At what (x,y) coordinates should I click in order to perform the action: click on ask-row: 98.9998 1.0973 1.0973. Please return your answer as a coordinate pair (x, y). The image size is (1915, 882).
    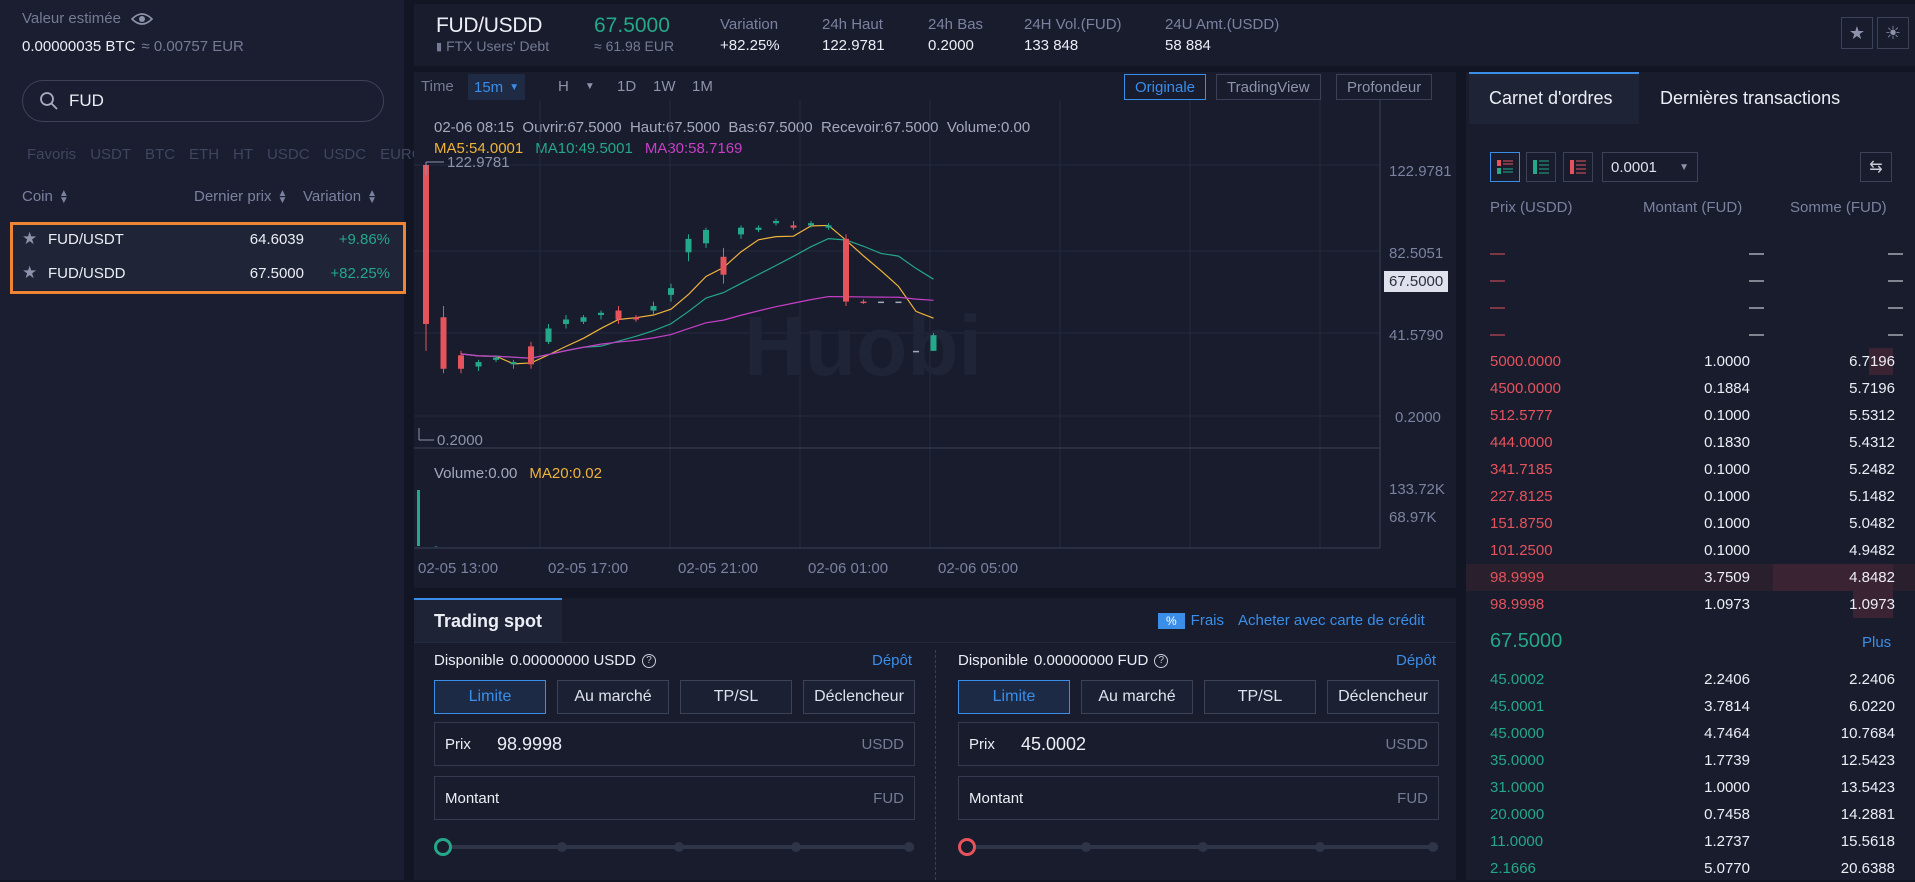
    Looking at the image, I should click on (1690, 604).